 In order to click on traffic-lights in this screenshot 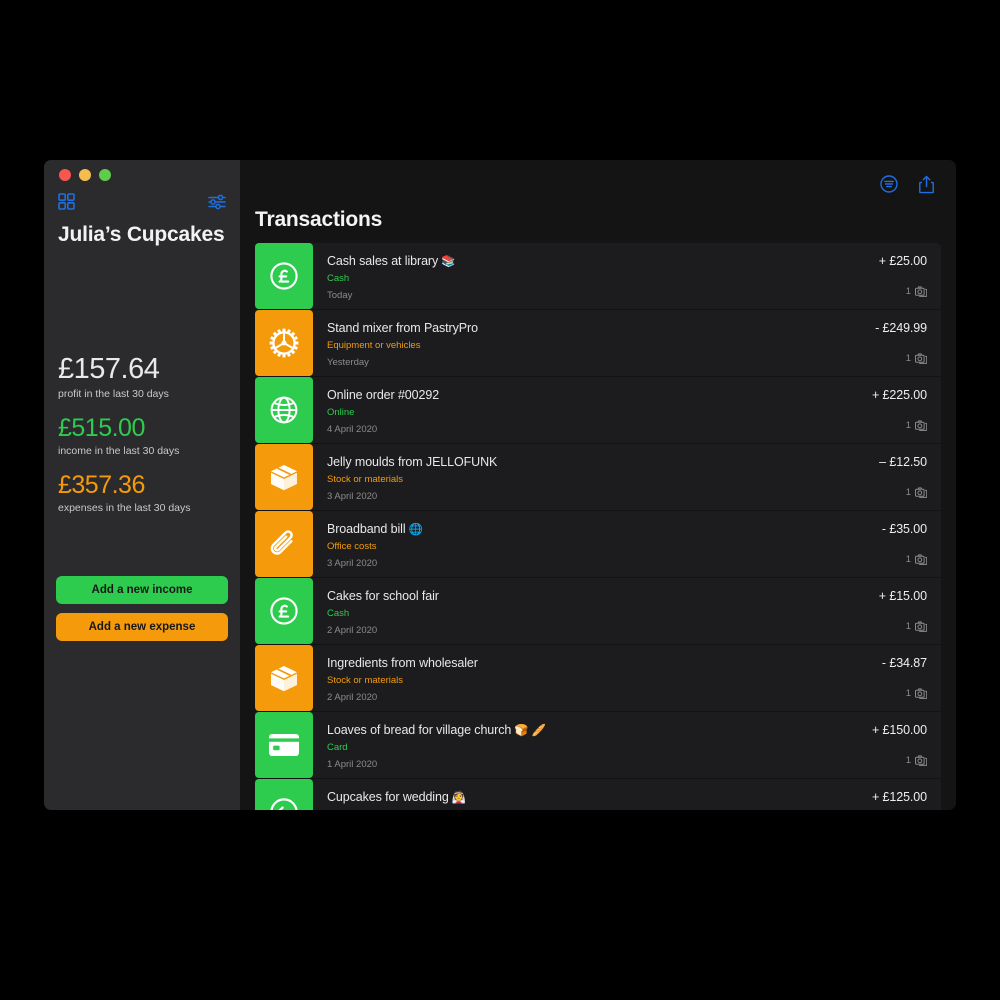, I will do `click(142, 170)`.